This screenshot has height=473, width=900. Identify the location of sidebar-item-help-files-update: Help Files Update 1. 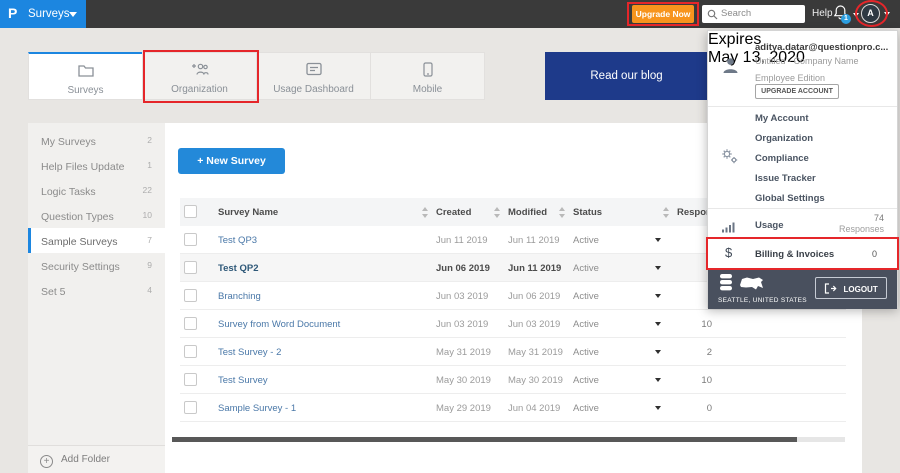
(96, 165).